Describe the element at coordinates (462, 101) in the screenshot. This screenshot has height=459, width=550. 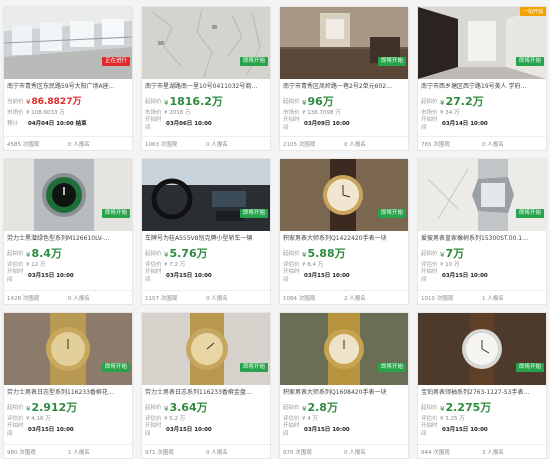
I see `starting-price: ¥27.2万` at that location.